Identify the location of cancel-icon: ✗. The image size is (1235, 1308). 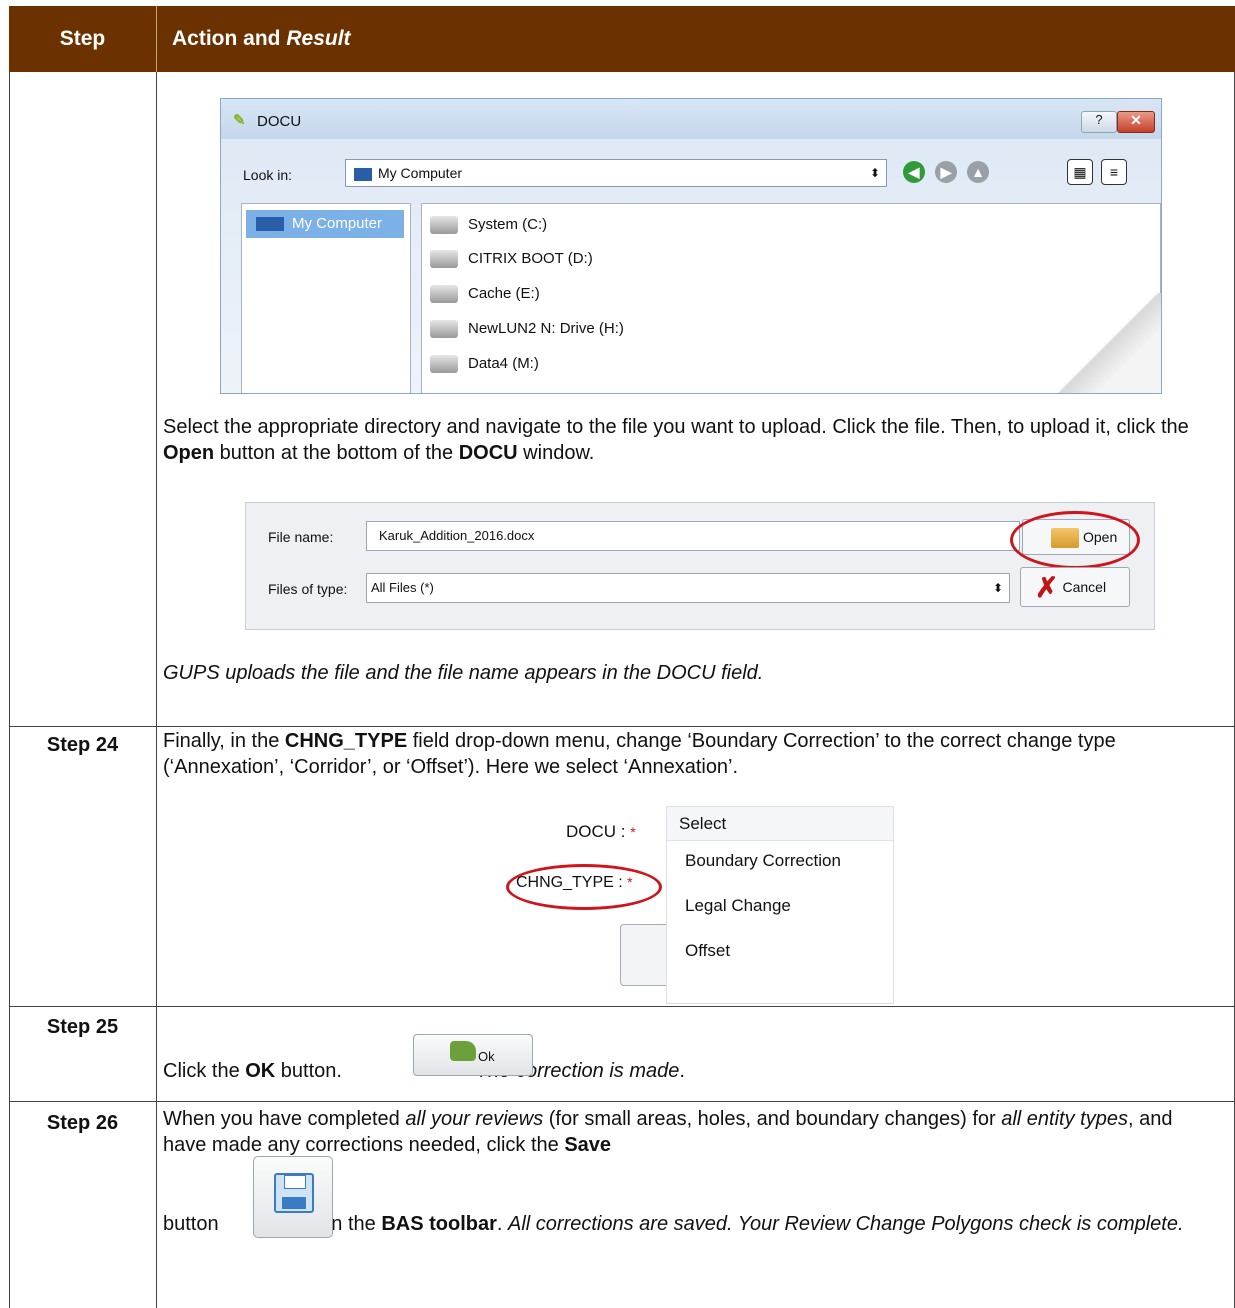
(1047, 588).